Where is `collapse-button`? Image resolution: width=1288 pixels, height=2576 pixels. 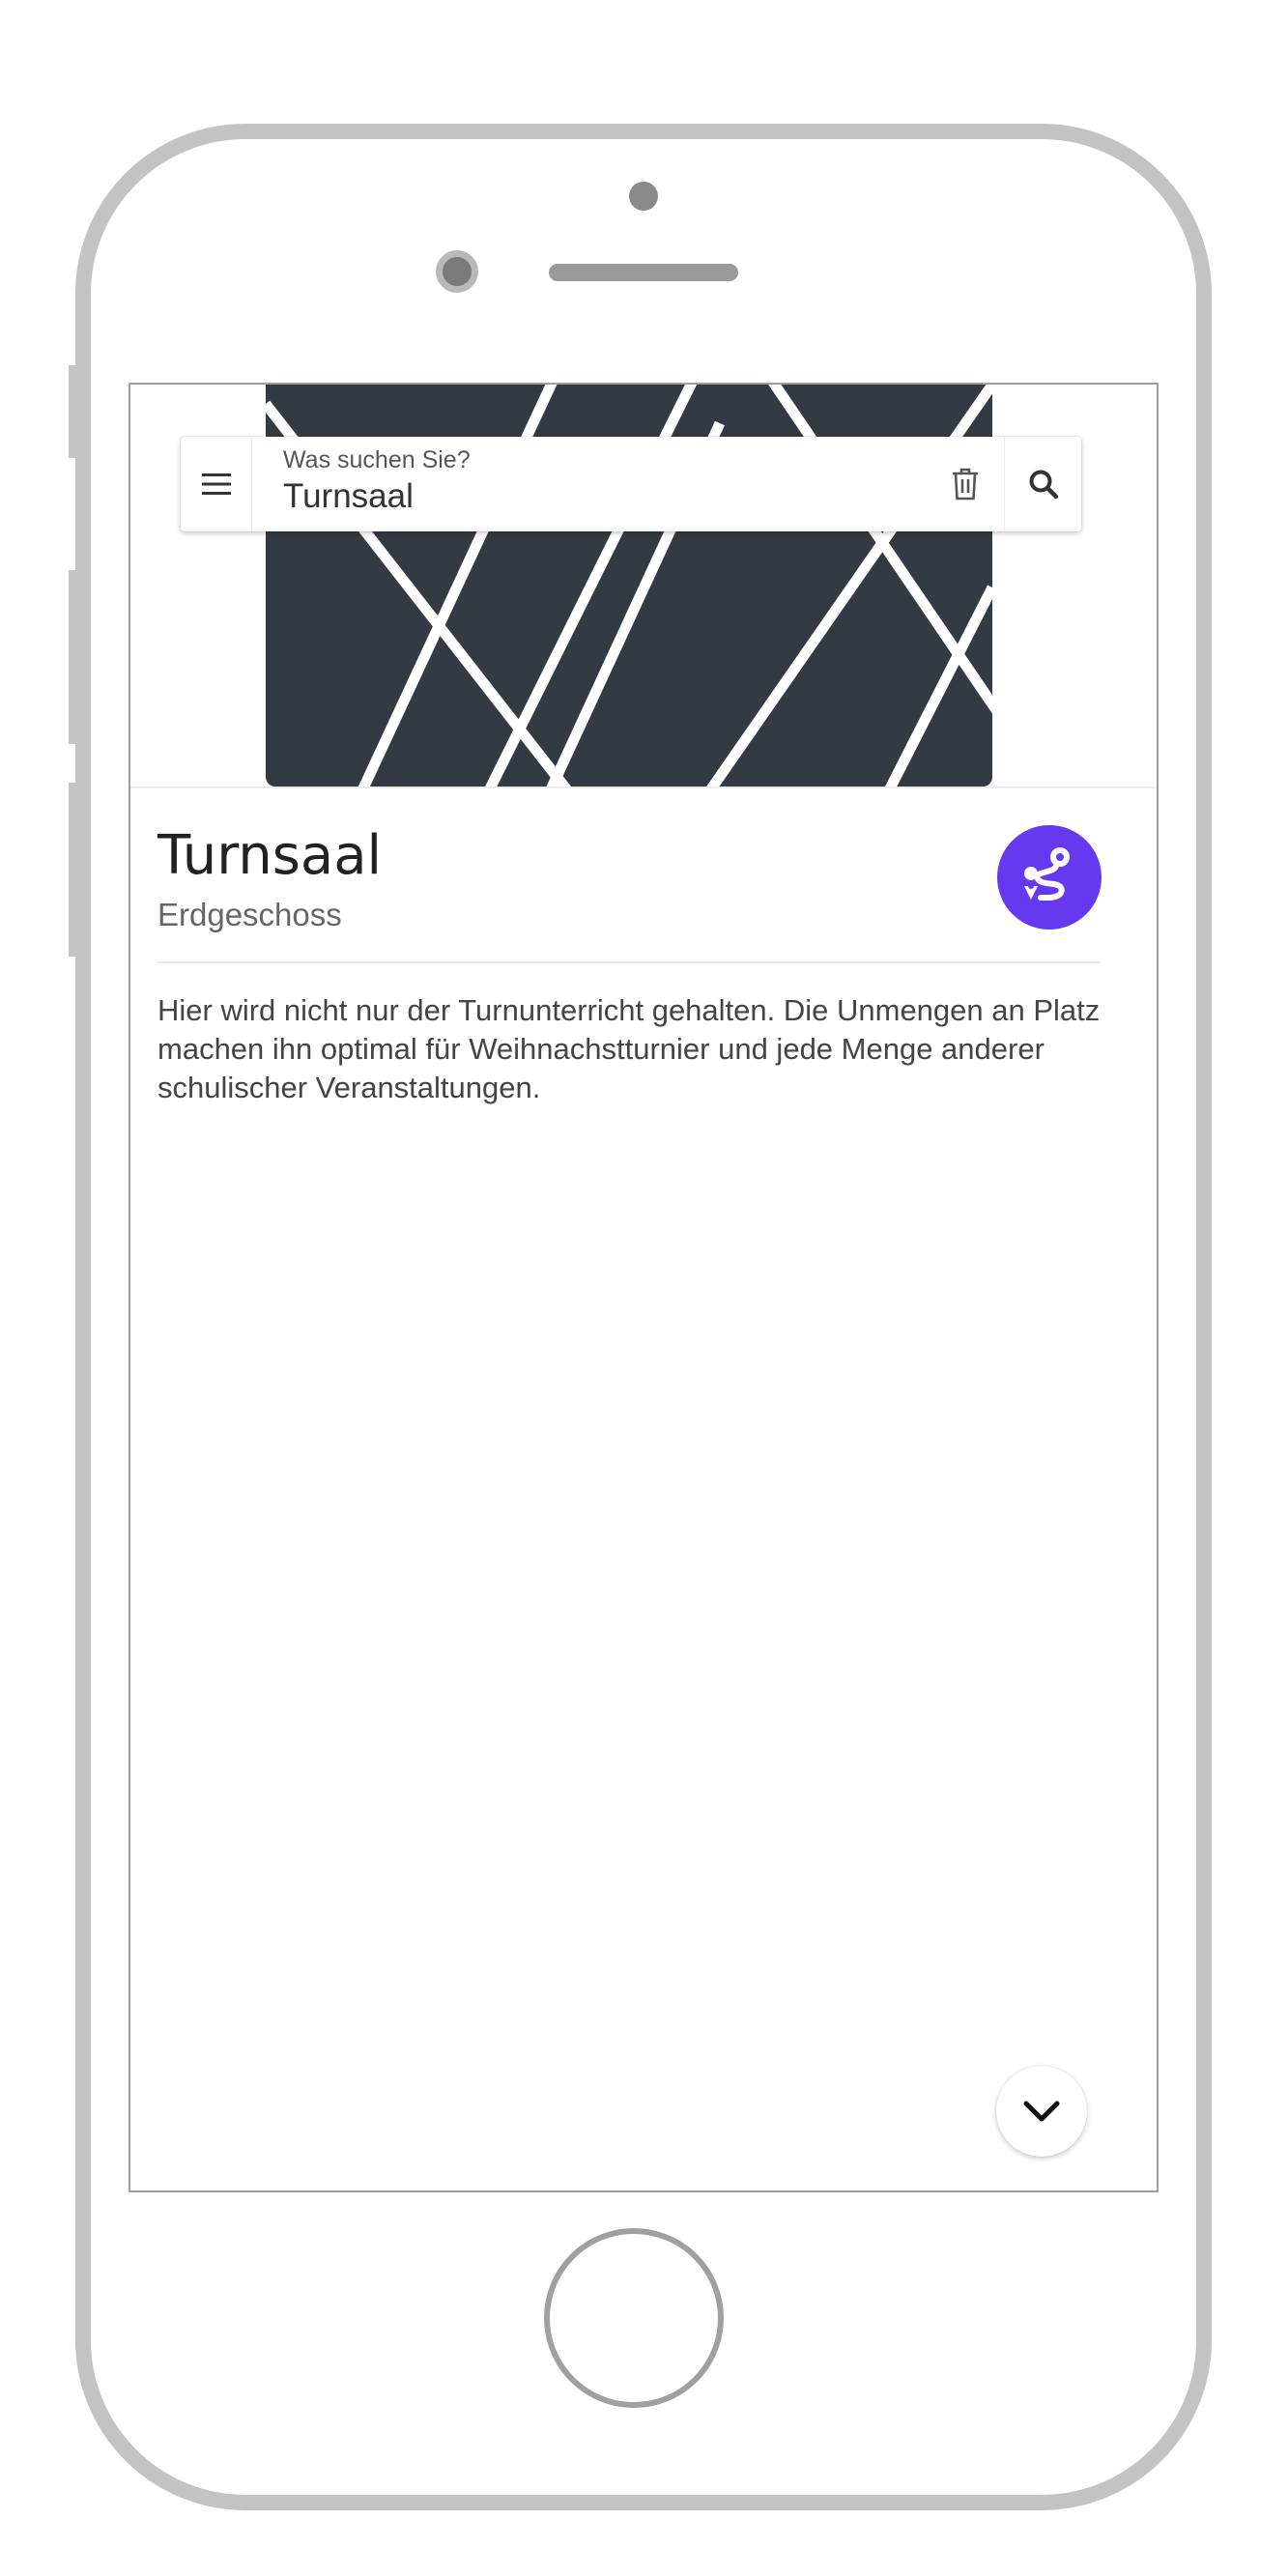 collapse-button is located at coordinates (1042, 2112).